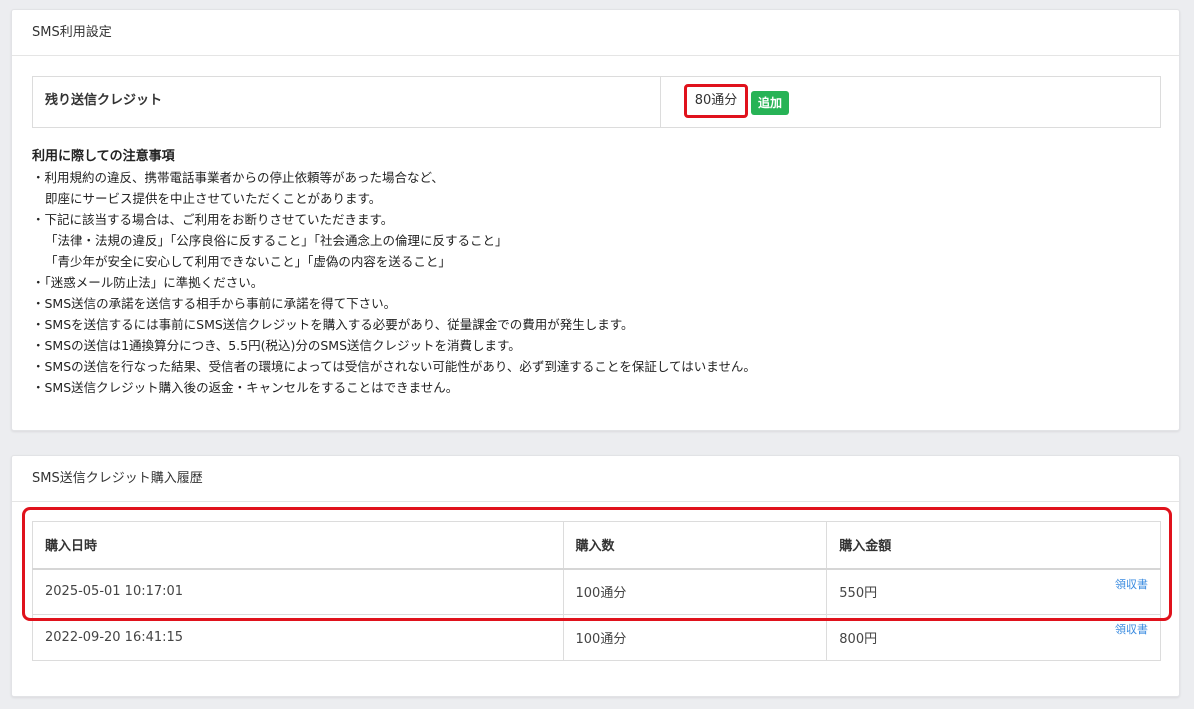 The image size is (1194, 709). Describe the element at coordinates (716, 101) in the screenshot. I see `remaining-credit-value: 80通分` at that location.